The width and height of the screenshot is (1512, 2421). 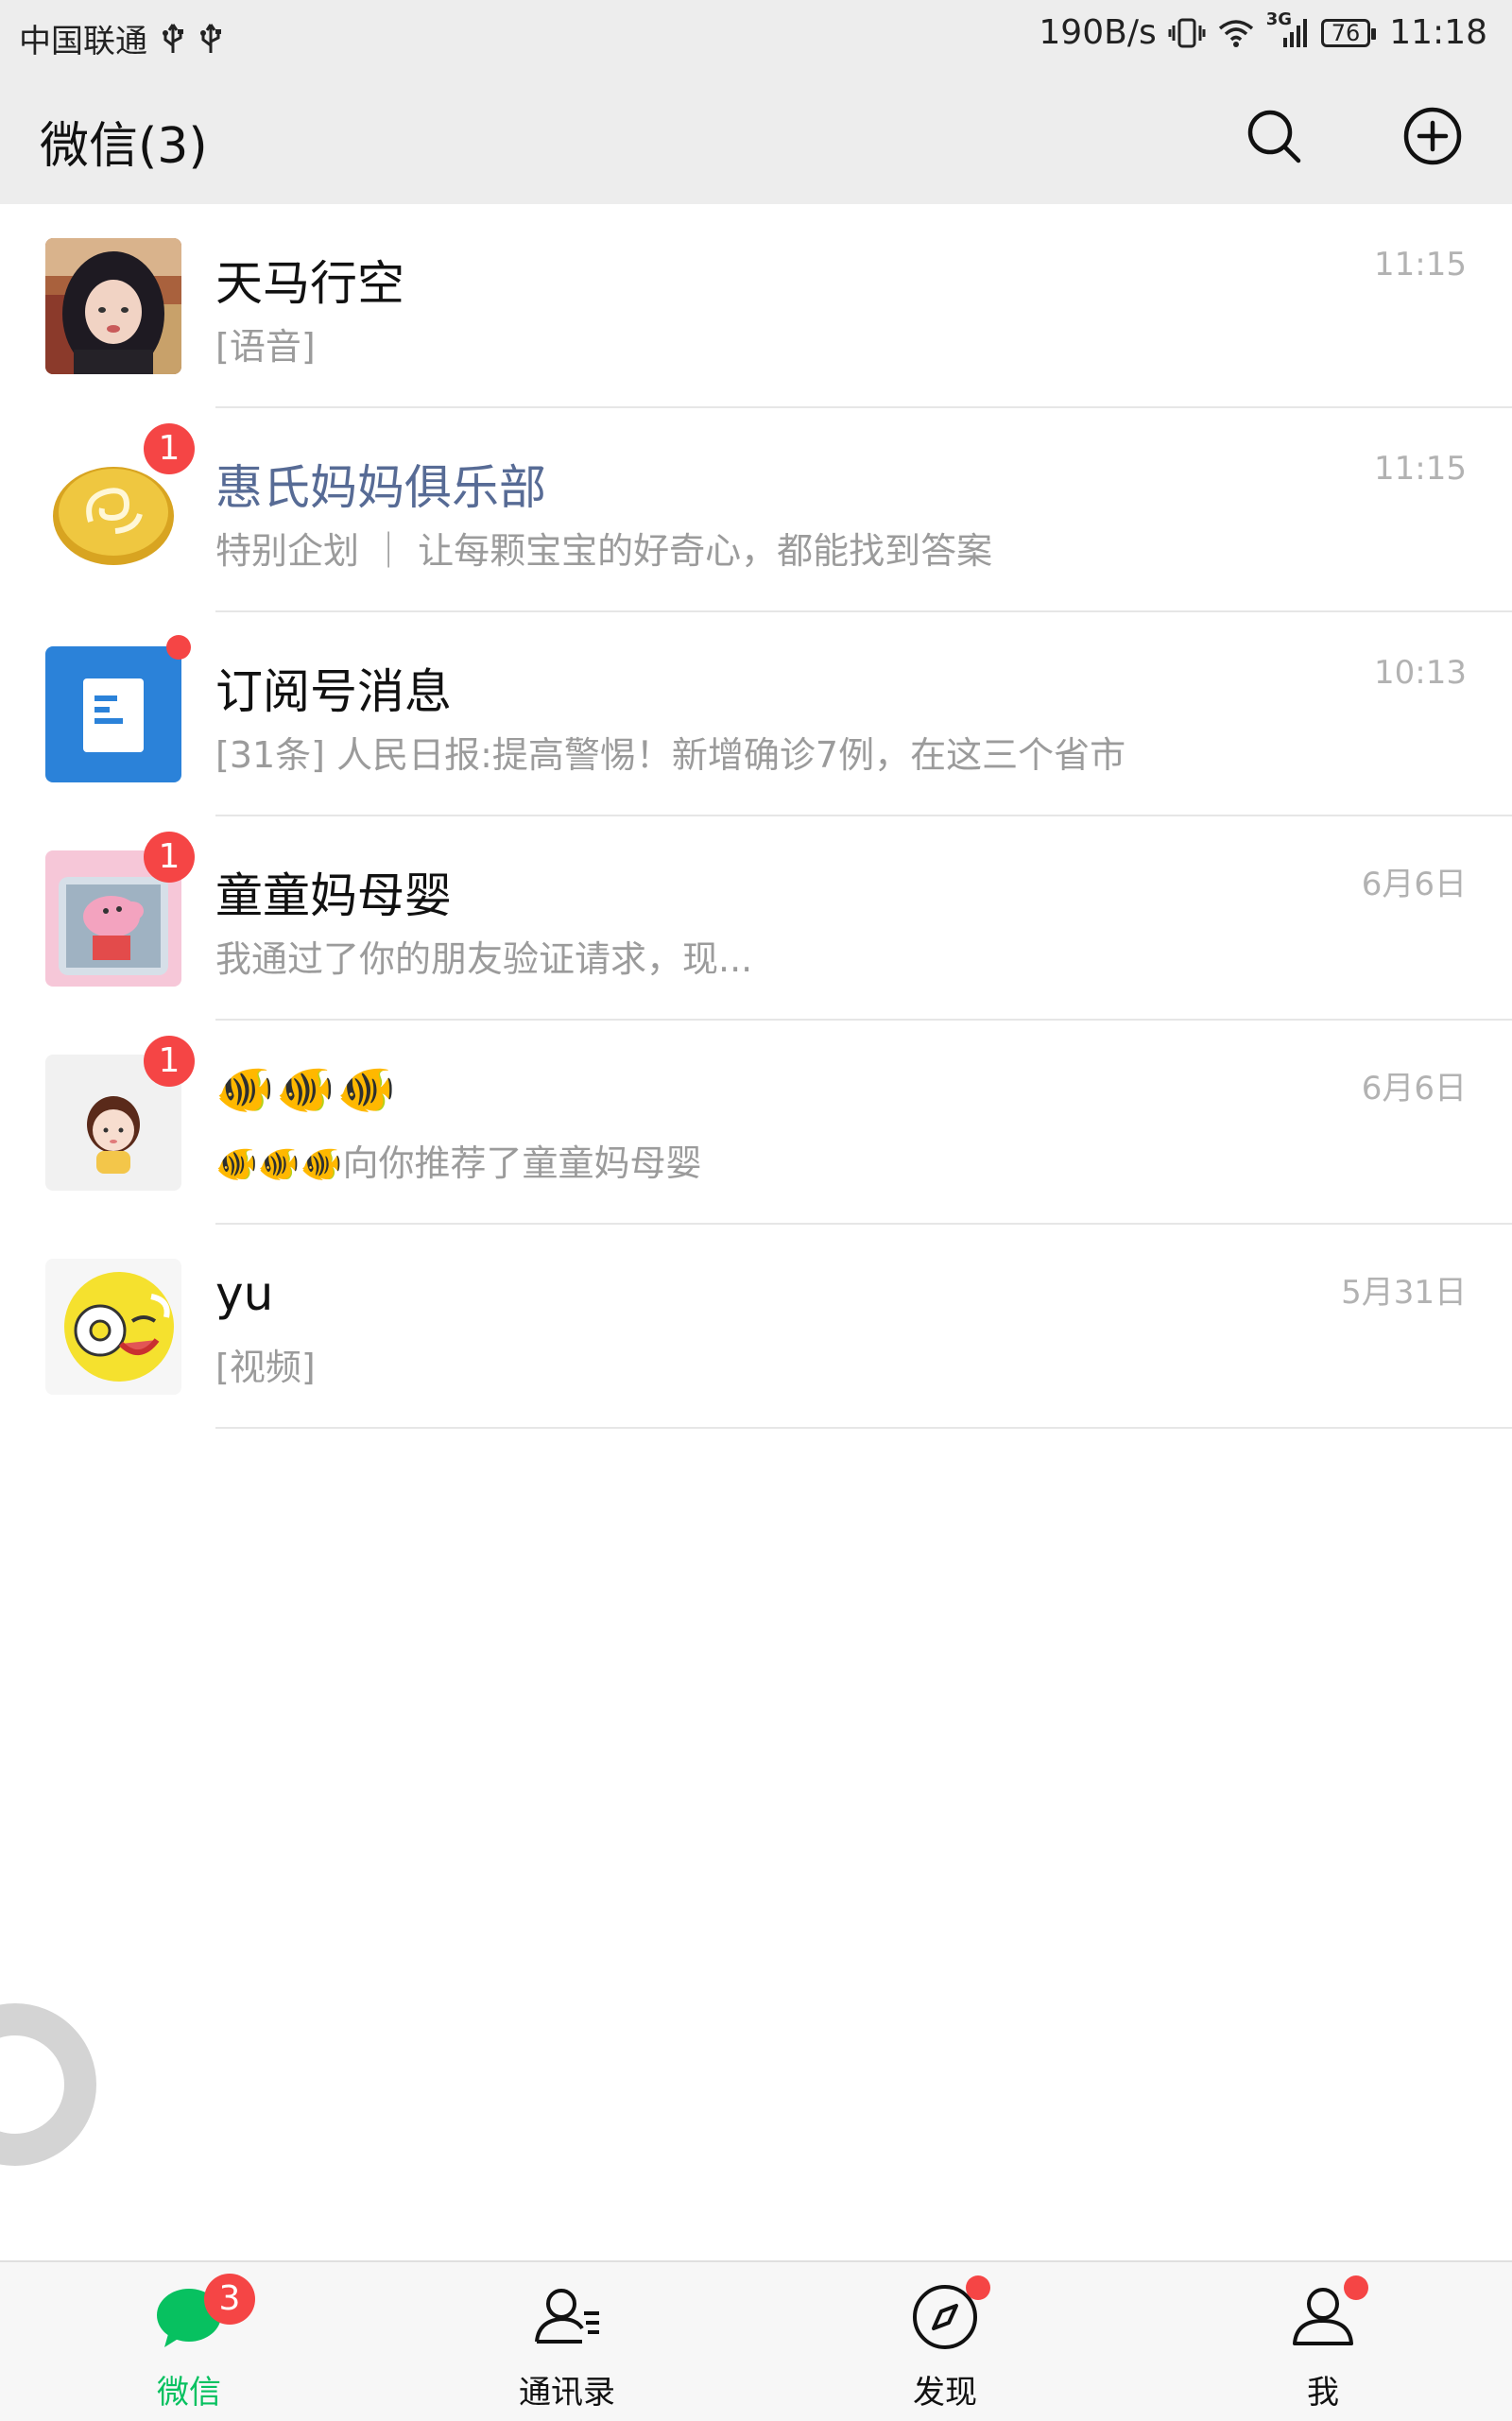 I want to click on tab-bar: 3 微信 通讯录 发现 我, so click(x=756, y=2340).